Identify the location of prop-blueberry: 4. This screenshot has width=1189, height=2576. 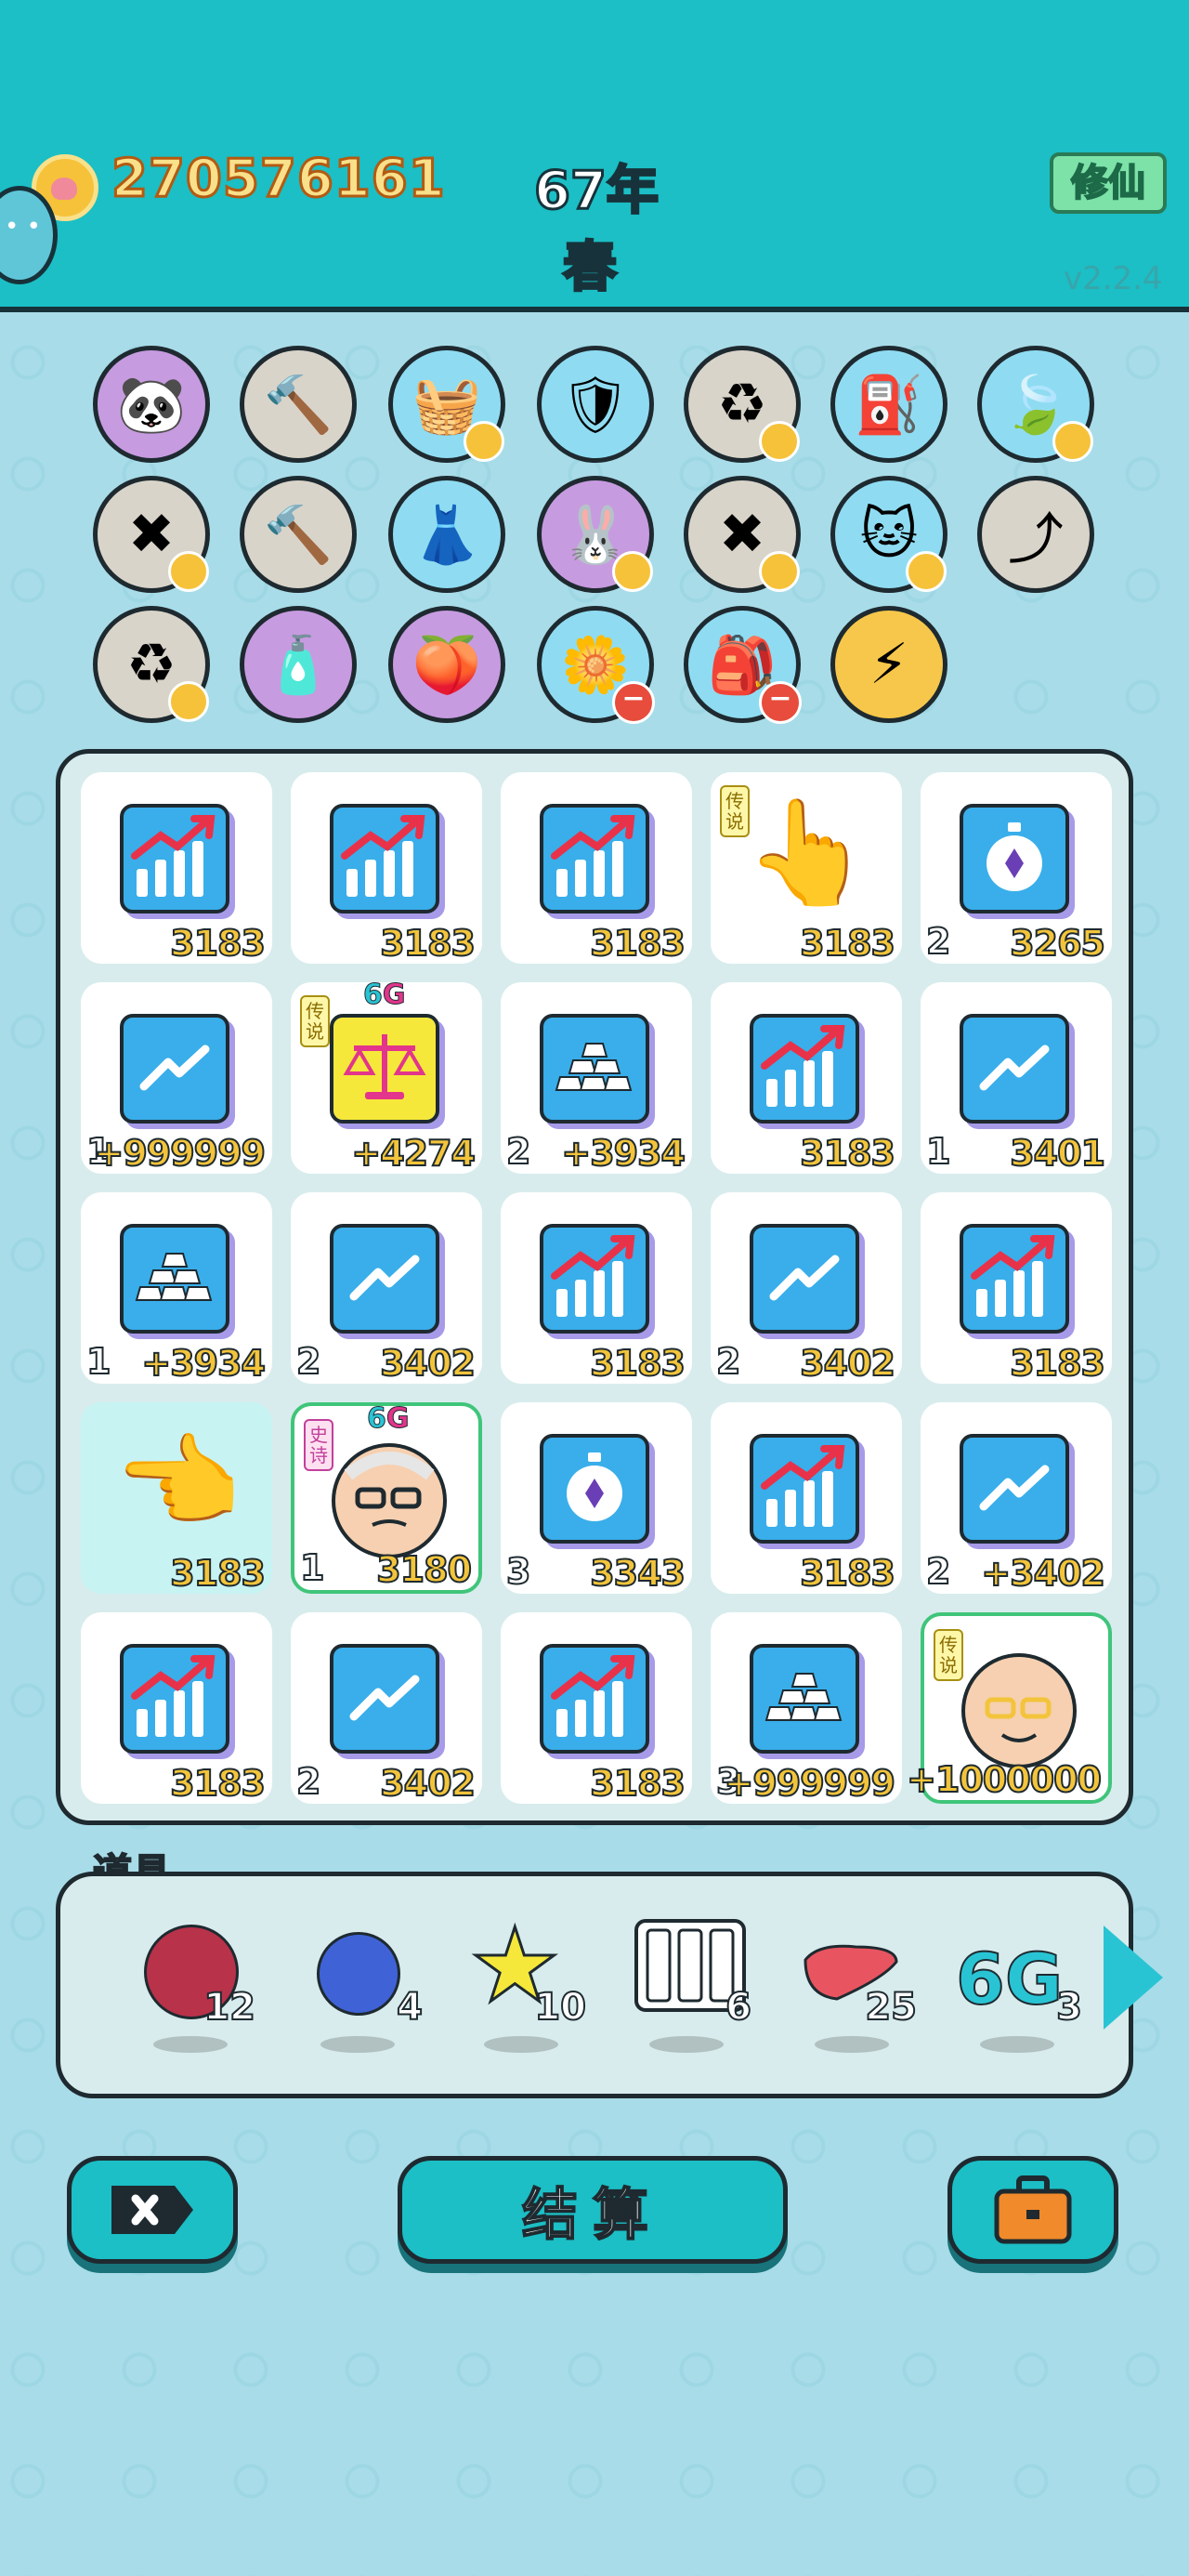
(359, 1978).